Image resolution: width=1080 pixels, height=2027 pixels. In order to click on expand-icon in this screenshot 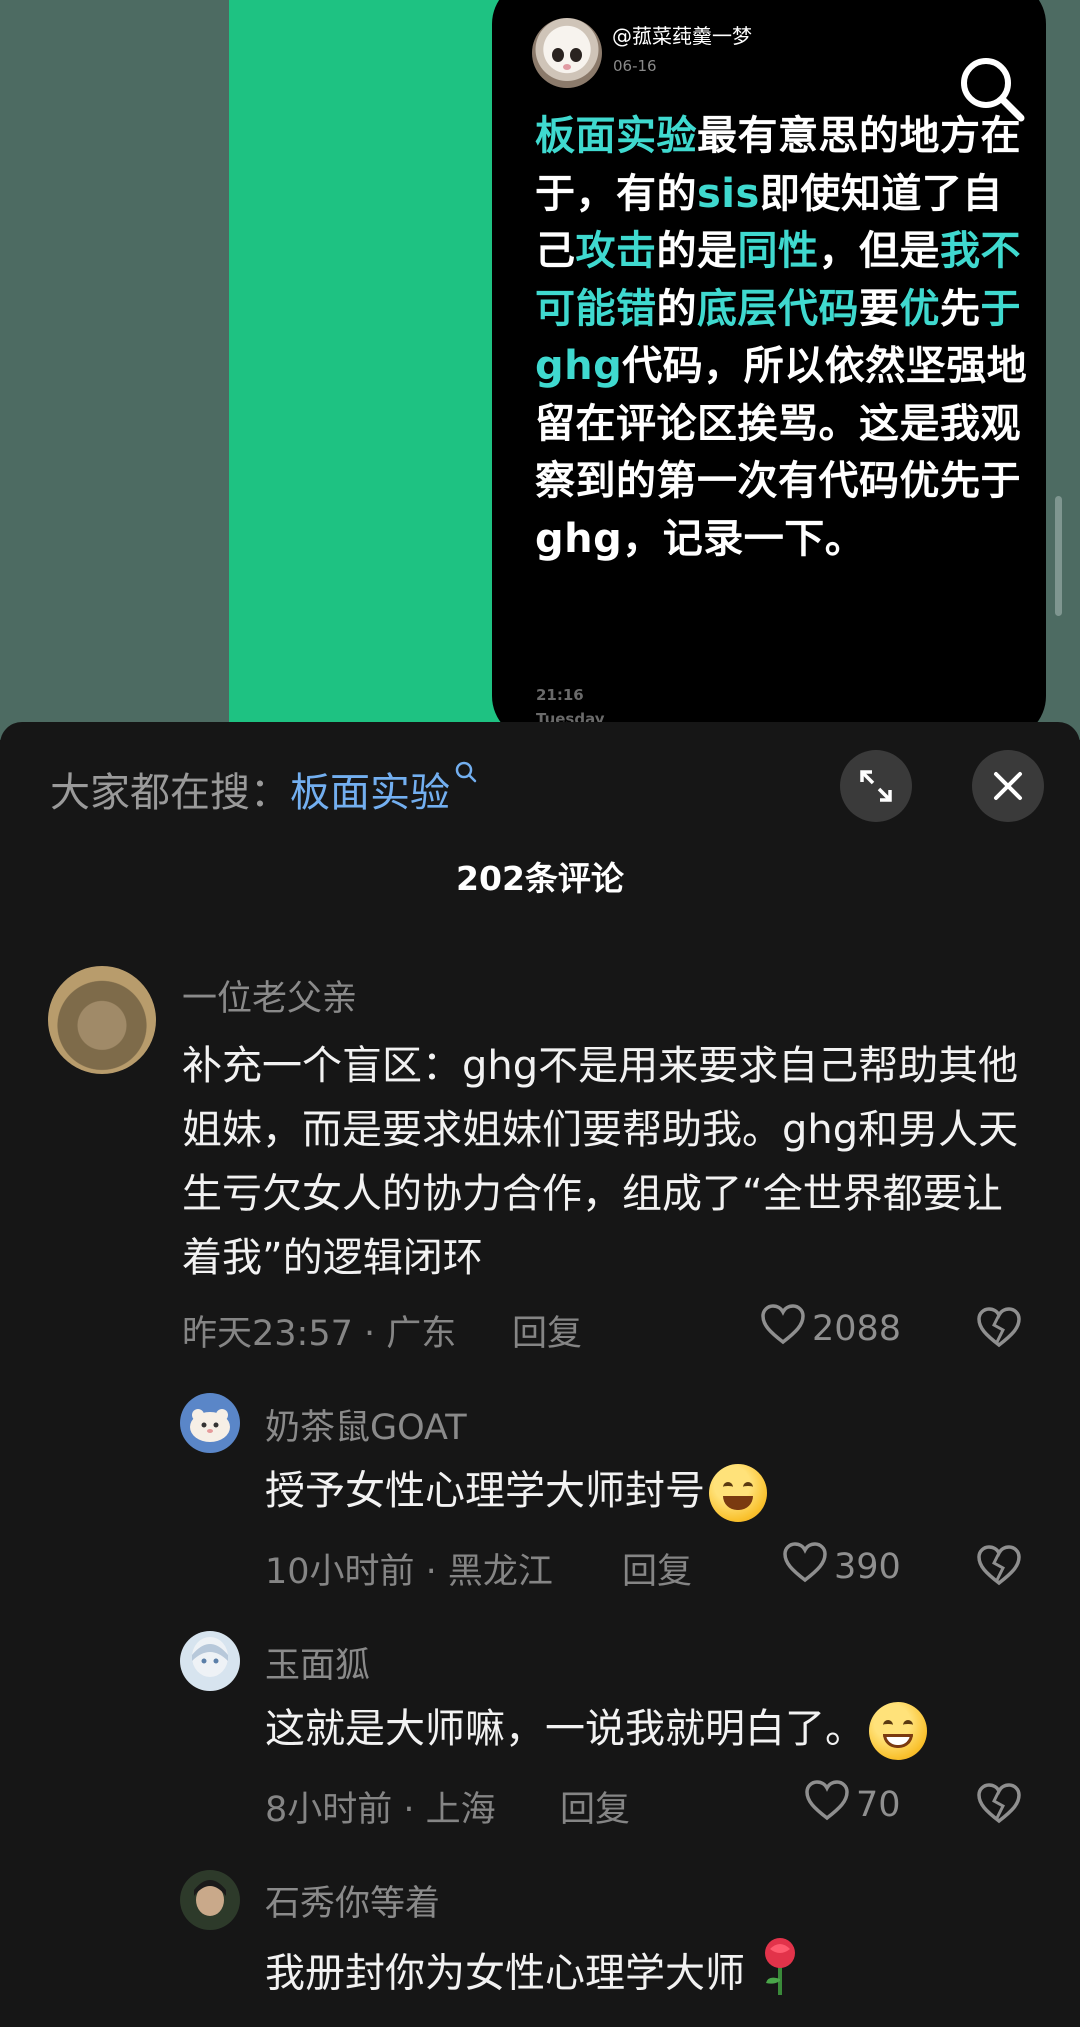, I will do `click(876, 786)`.